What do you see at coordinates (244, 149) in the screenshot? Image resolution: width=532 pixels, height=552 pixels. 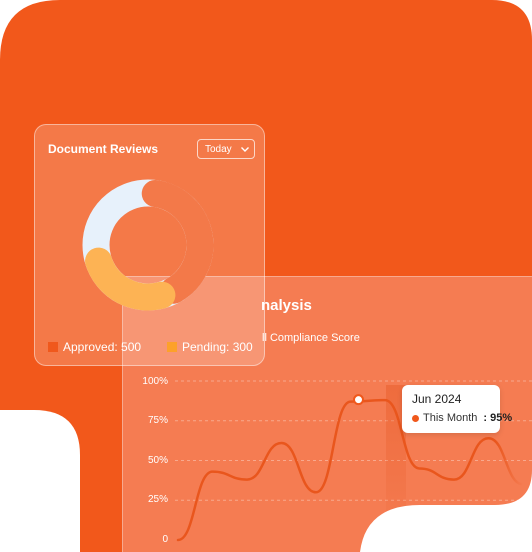 I see `chevron-down-icon` at bounding box center [244, 149].